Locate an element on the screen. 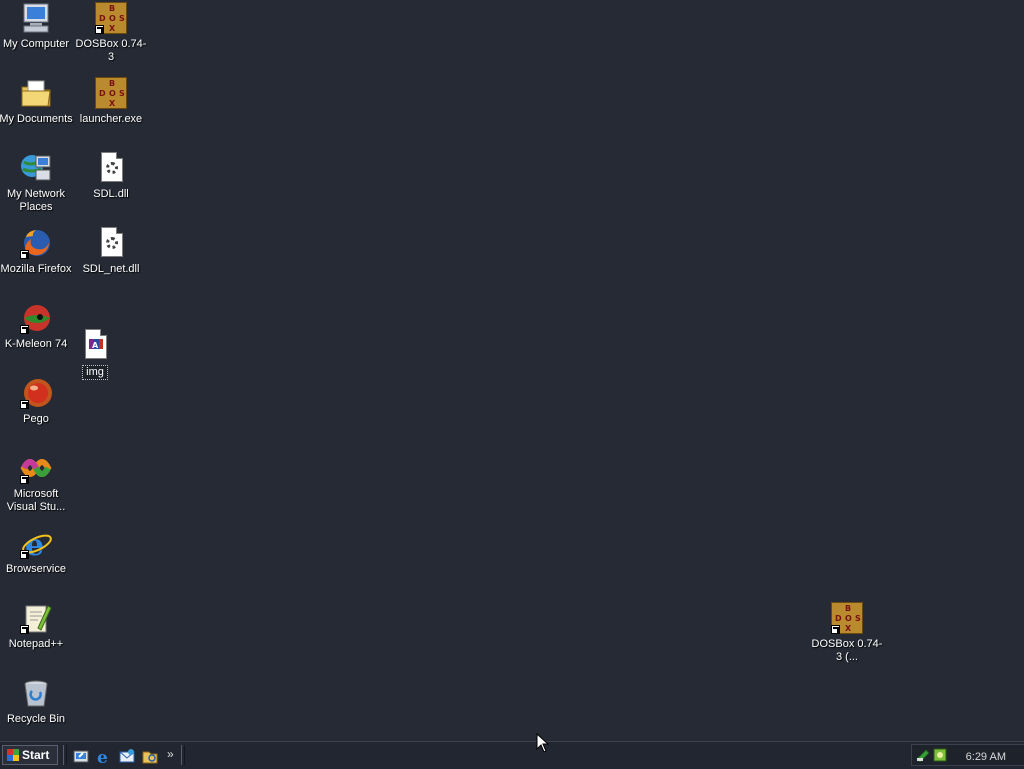  icon-label: Pego is located at coordinates (36, 419).